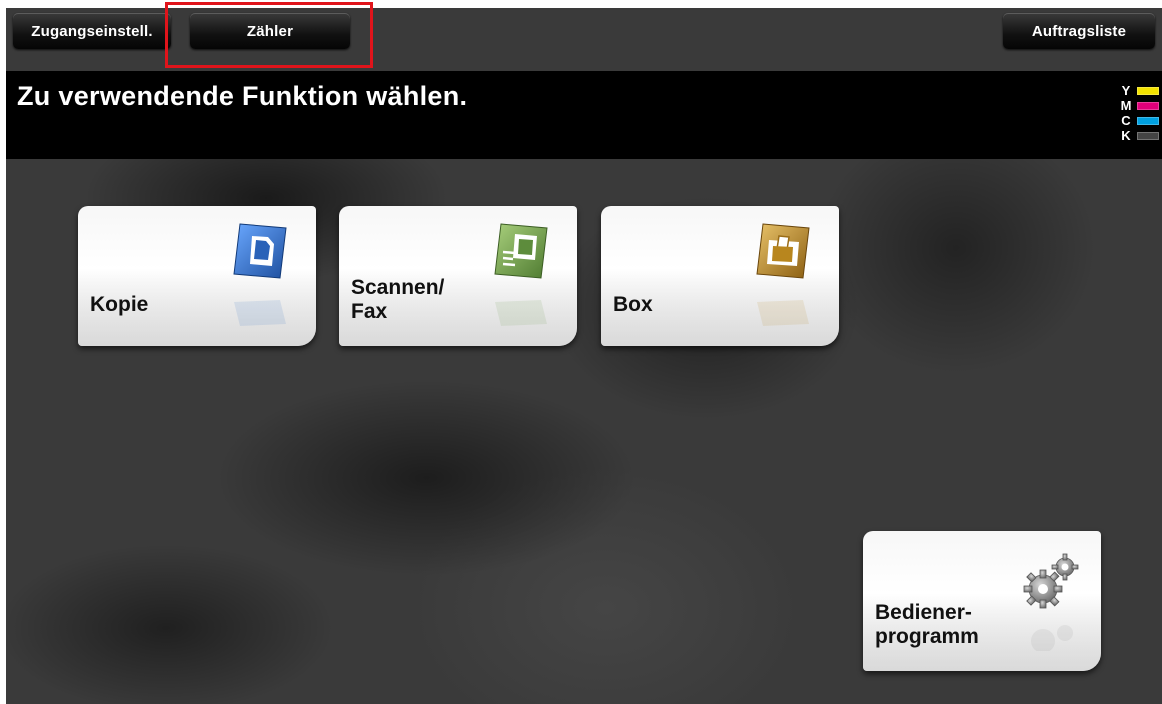 This screenshot has height=704, width=1162. What do you see at coordinates (633, 304) in the screenshot?
I see `box-label: Box` at bounding box center [633, 304].